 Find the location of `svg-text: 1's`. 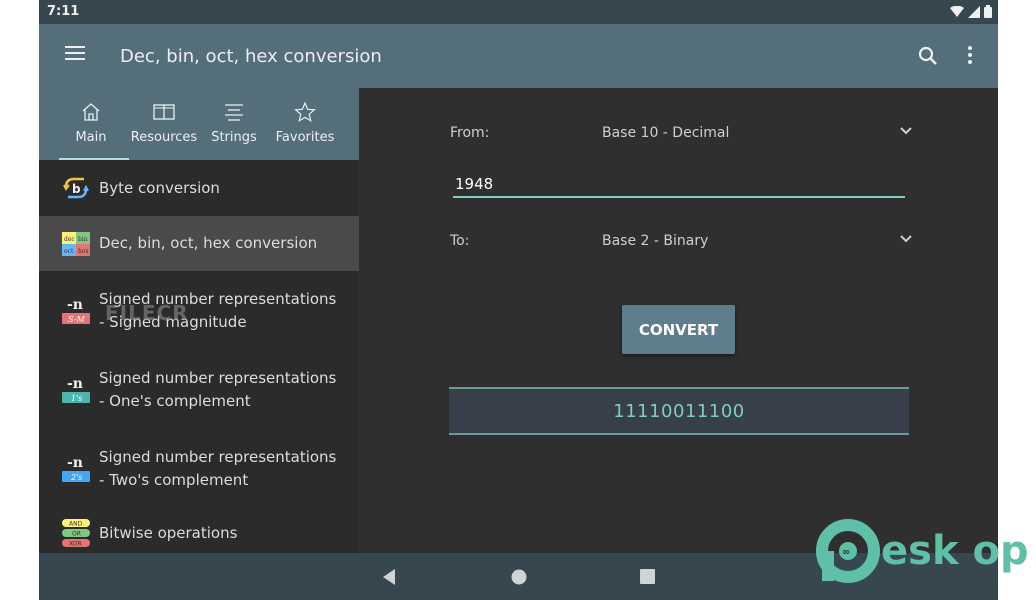

svg-text: 1's is located at coordinates (76, 398).